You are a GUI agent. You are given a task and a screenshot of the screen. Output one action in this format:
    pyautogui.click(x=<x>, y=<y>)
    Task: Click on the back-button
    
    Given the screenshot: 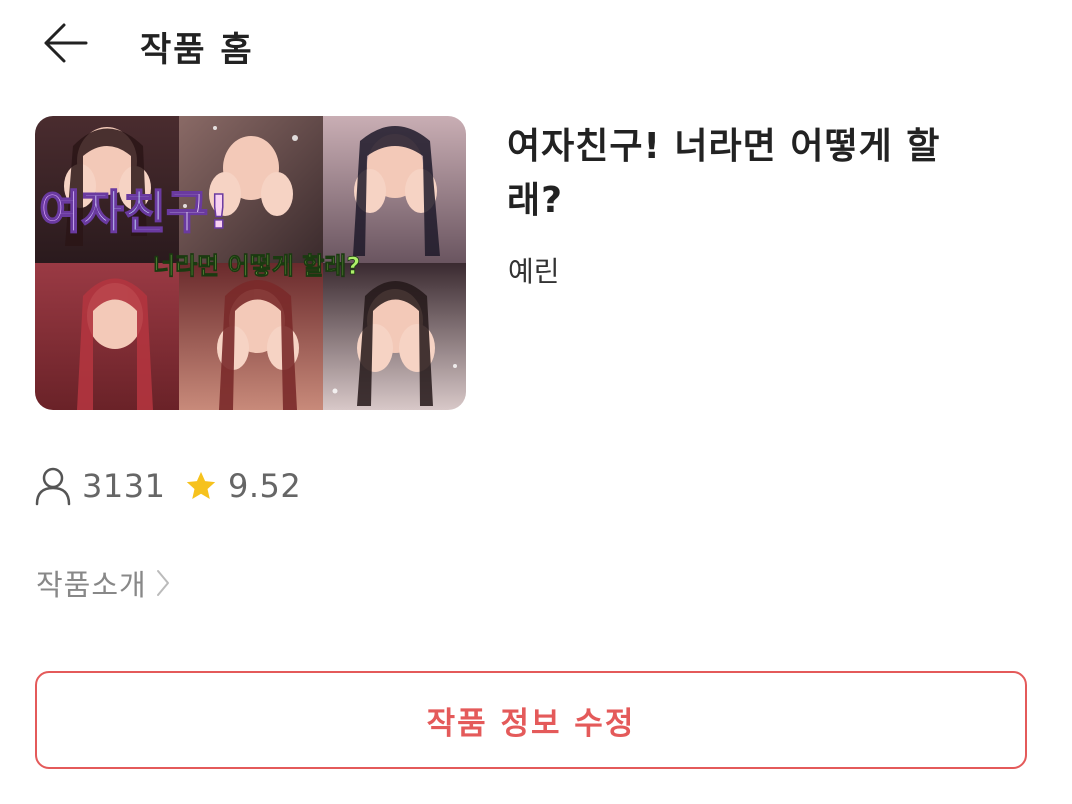 What is the action you would take?
    pyautogui.click(x=65, y=43)
    